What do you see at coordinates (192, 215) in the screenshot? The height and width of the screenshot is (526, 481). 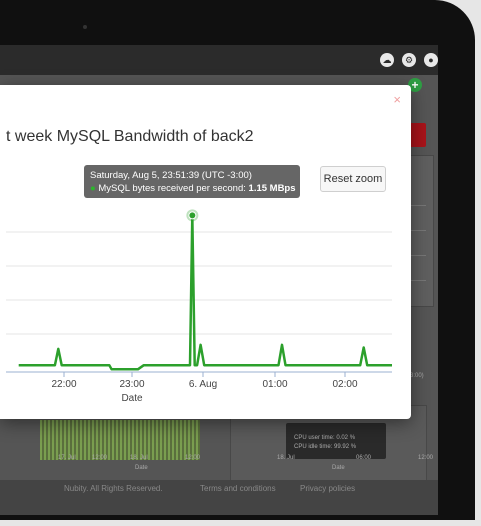 I see `hover-point` at bounding box center [192, 215].